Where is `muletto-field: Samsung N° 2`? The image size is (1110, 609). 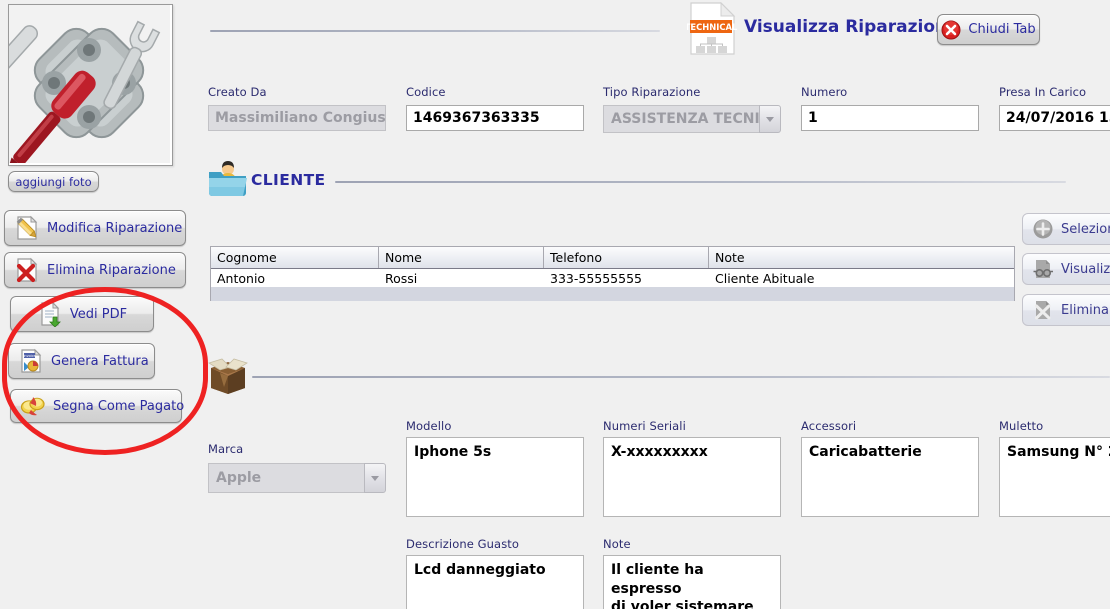
muletto-field: Samsung N° 2 is located at coordinates (1054, 477).